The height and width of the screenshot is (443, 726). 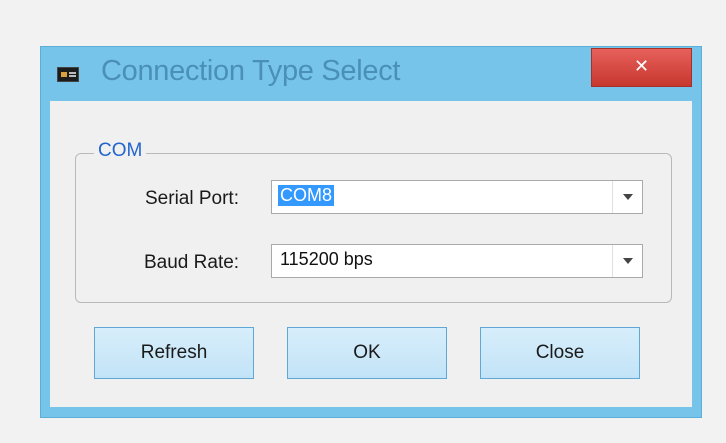 I want to click on baud-rate-combobox: 115200 bps, so click(x=457, y=261).